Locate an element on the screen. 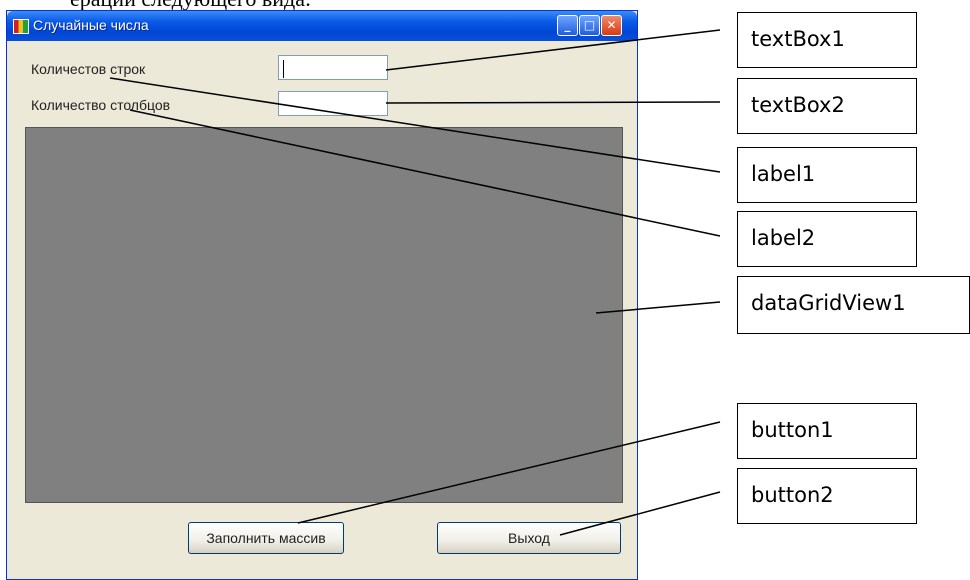 The height and width of the screenshot is (580, 970). callout-textbox2: textBox2 is located at coordinates (827, 106).